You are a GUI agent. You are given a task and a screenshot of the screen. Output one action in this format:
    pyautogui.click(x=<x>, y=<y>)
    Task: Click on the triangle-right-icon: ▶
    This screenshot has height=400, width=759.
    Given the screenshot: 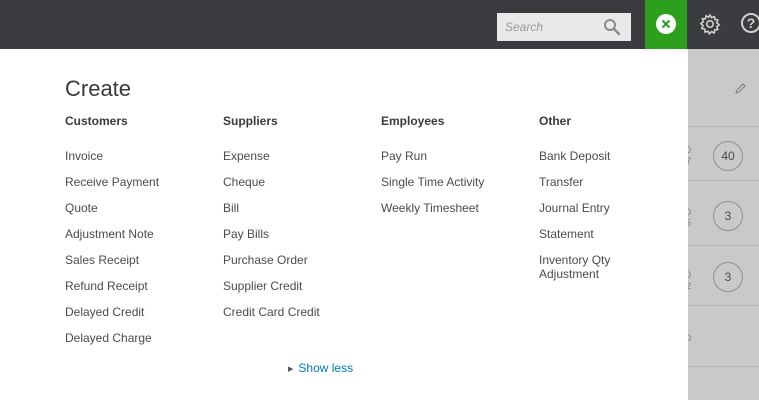 What is the action you would take?
    pyautogui.click(x=291, y=369)
    